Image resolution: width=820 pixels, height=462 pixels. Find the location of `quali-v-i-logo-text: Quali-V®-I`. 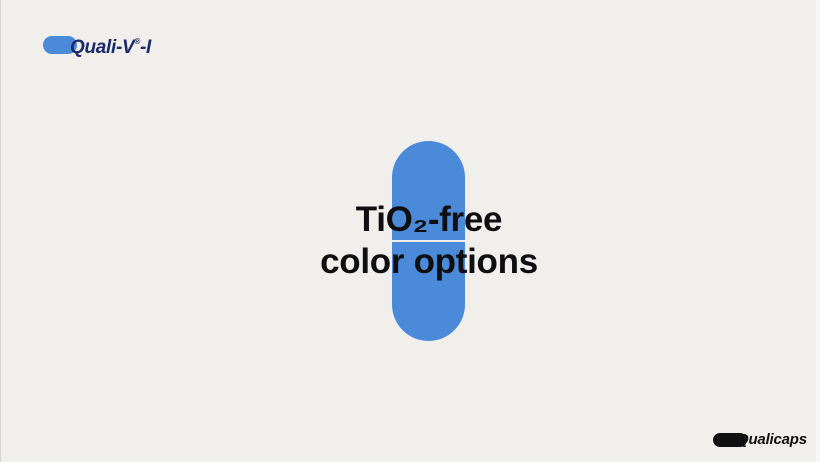

quali-v-i-logo-text: Quali-V®-I is located at coordinates (111, 47).